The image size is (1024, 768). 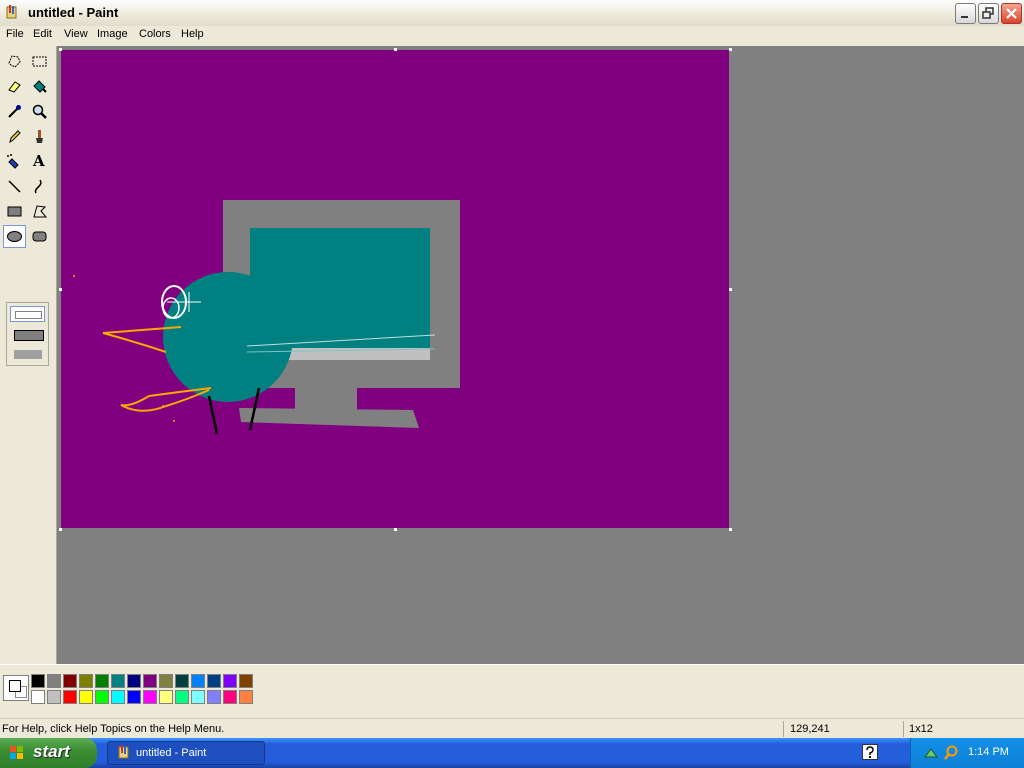 I want to click on resize-handle-b, so click(x=395, y=529).